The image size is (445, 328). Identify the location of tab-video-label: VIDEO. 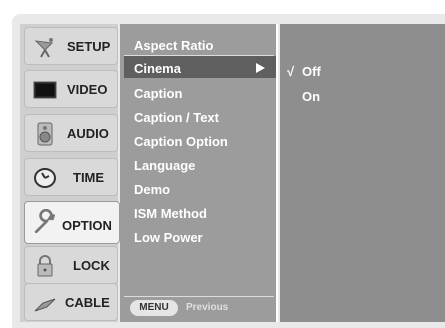
(87, 89).